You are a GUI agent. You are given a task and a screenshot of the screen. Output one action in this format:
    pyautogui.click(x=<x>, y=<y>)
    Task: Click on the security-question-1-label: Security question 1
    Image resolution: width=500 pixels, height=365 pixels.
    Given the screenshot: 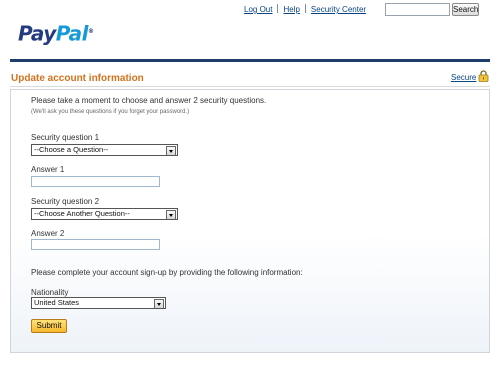 What is the action you would take?
    pyautogui.click(x=65, y=137)
    